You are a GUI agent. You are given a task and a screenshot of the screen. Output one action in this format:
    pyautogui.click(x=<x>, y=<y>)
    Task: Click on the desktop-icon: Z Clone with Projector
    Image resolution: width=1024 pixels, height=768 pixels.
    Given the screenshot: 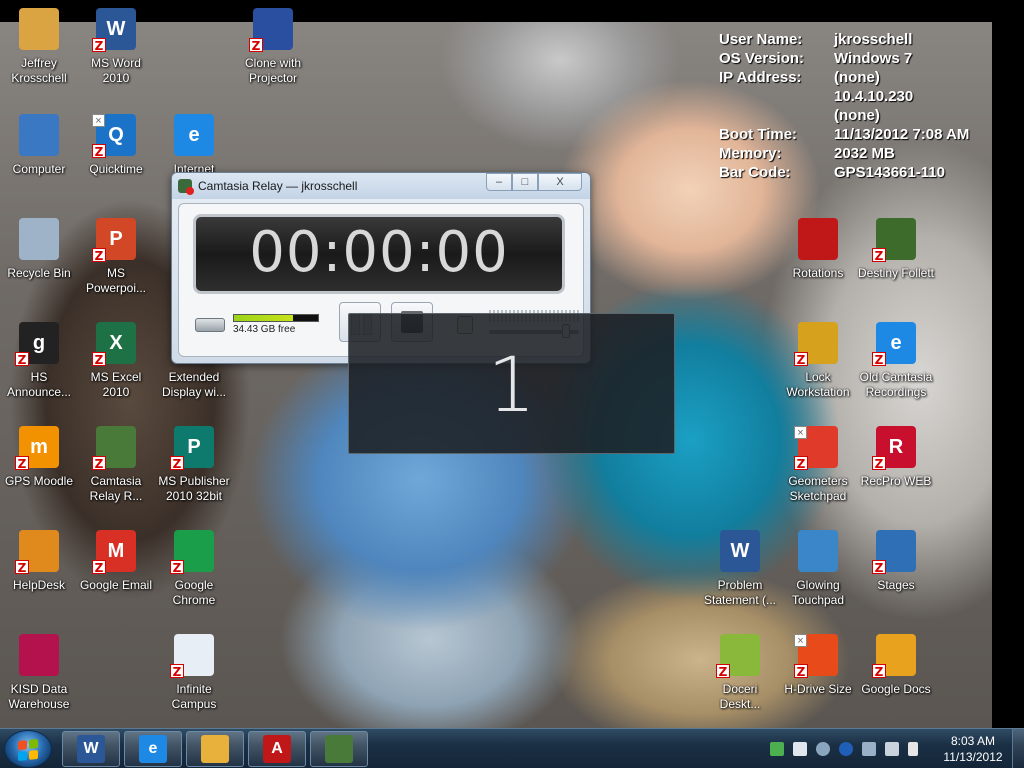 What is the action you would take?
    pyautogui.click(x=273, y=46)
    